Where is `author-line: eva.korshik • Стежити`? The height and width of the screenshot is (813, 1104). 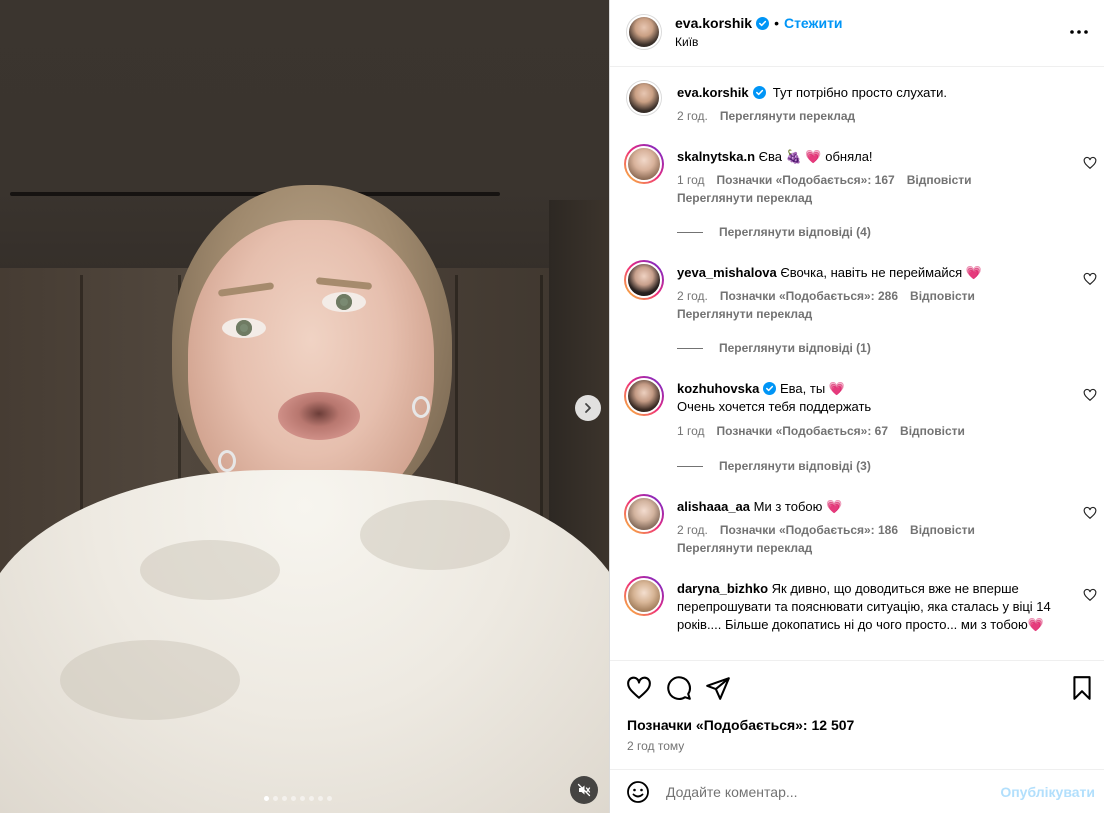
author-line: eva.korshik • Стежити is located at coordinates (759, 23).